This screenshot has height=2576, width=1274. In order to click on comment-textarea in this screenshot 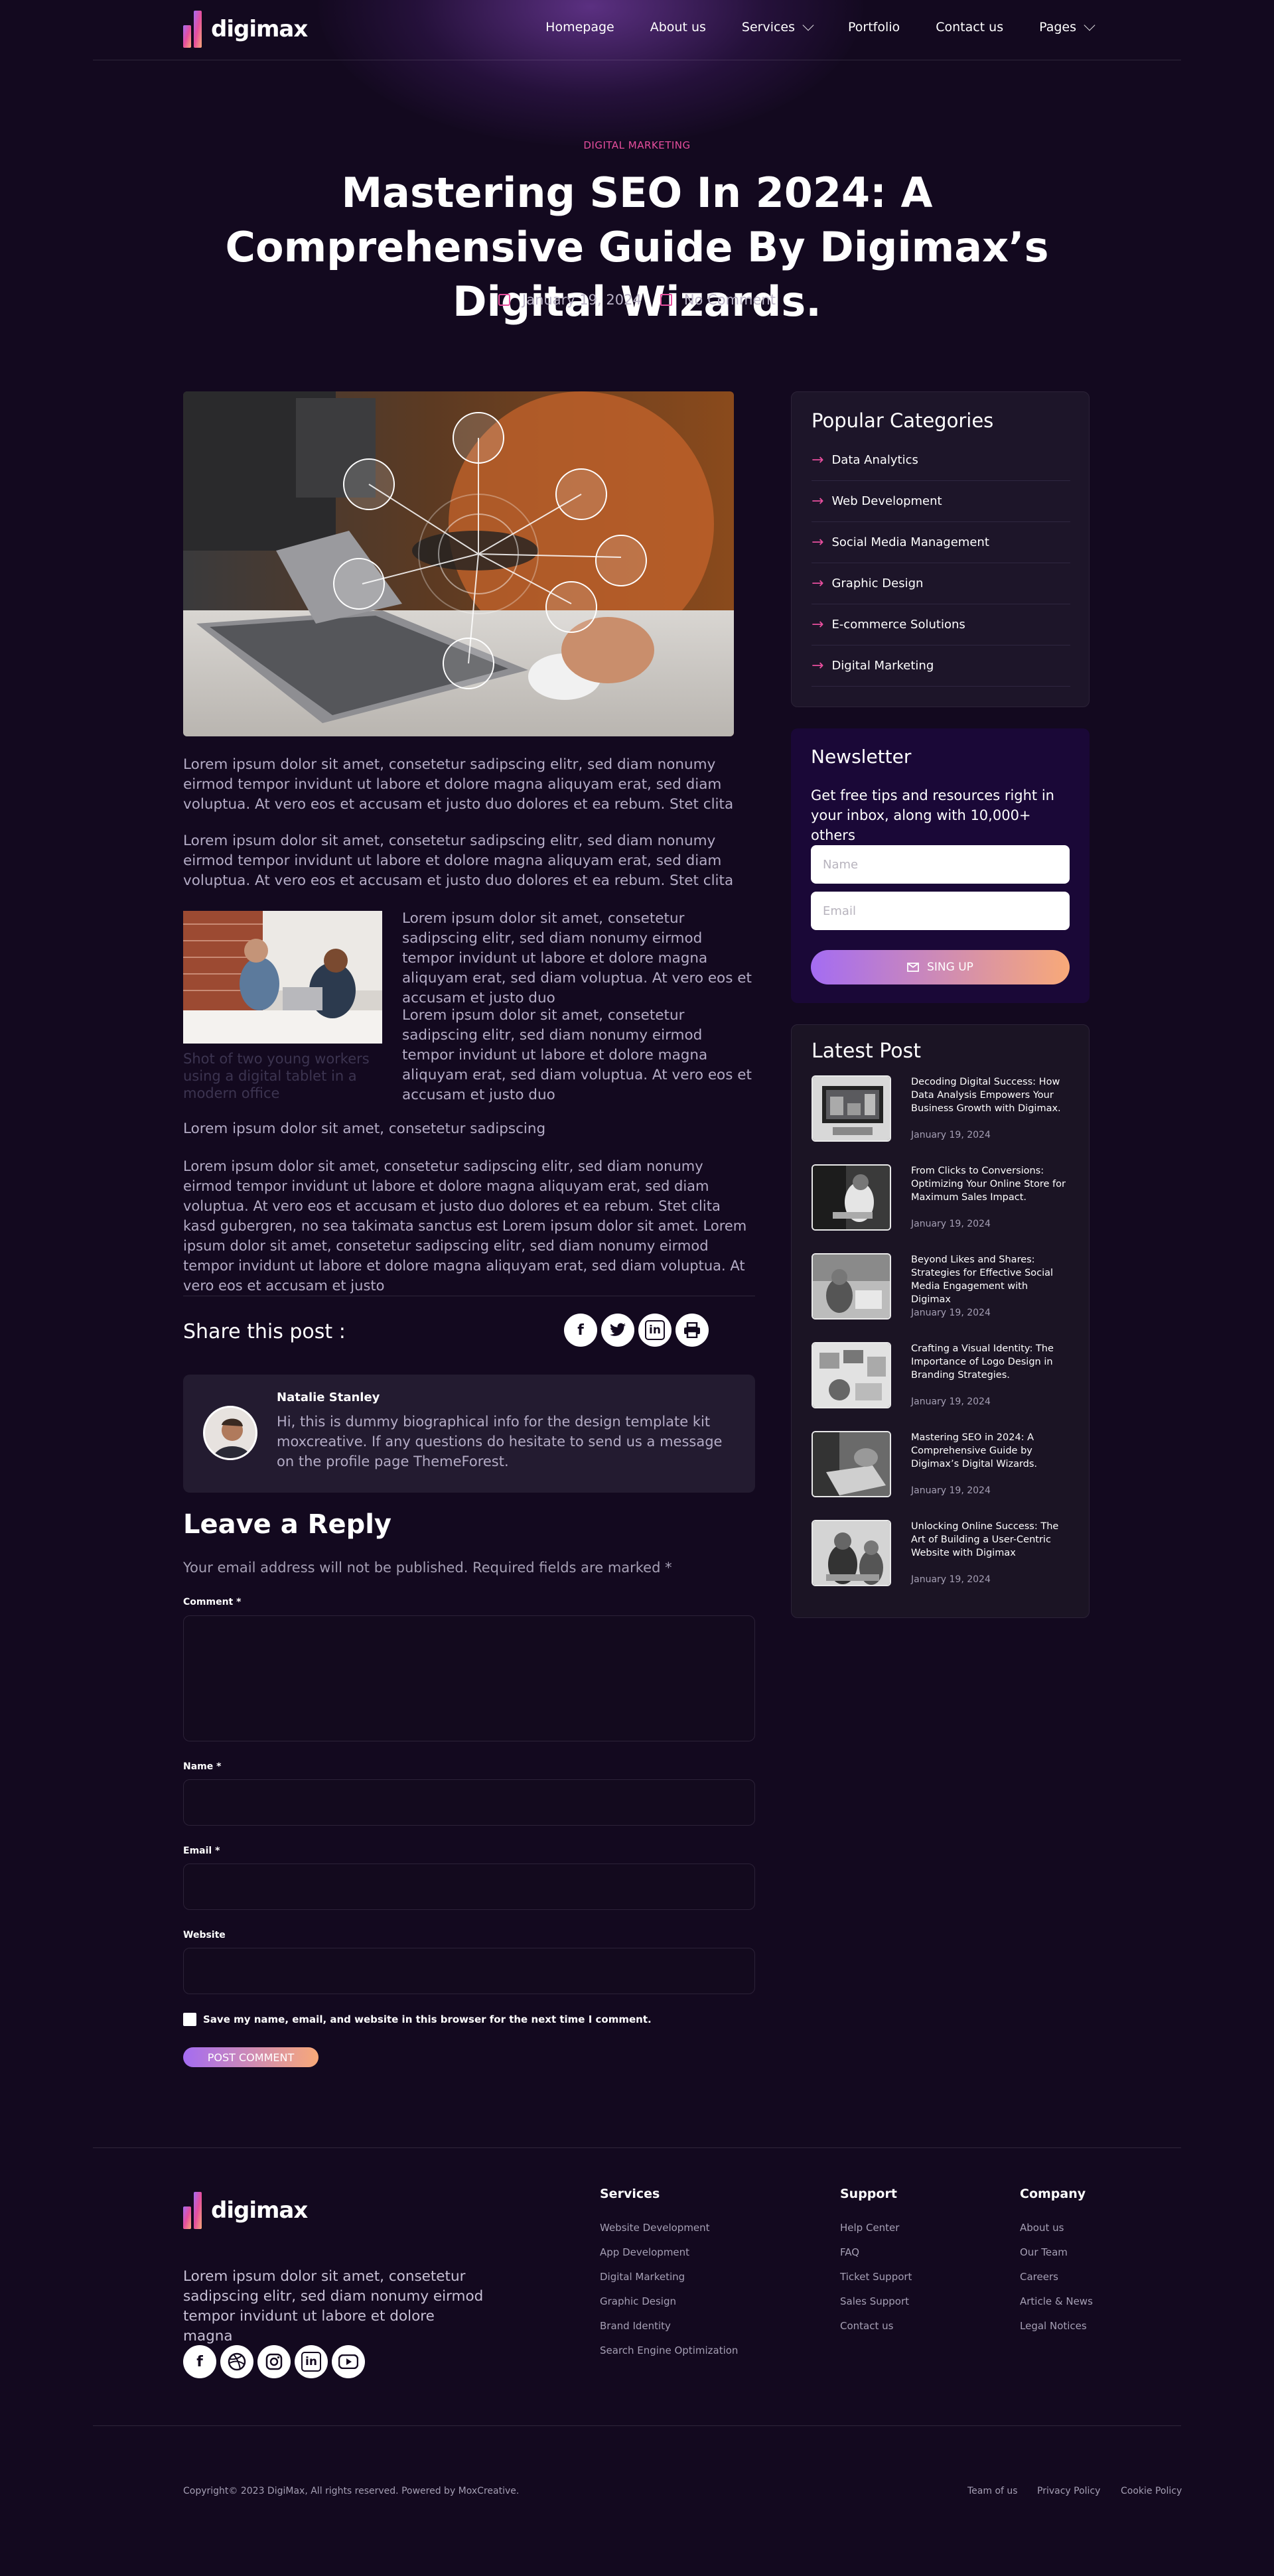, I will do `click(469, 1678)`.